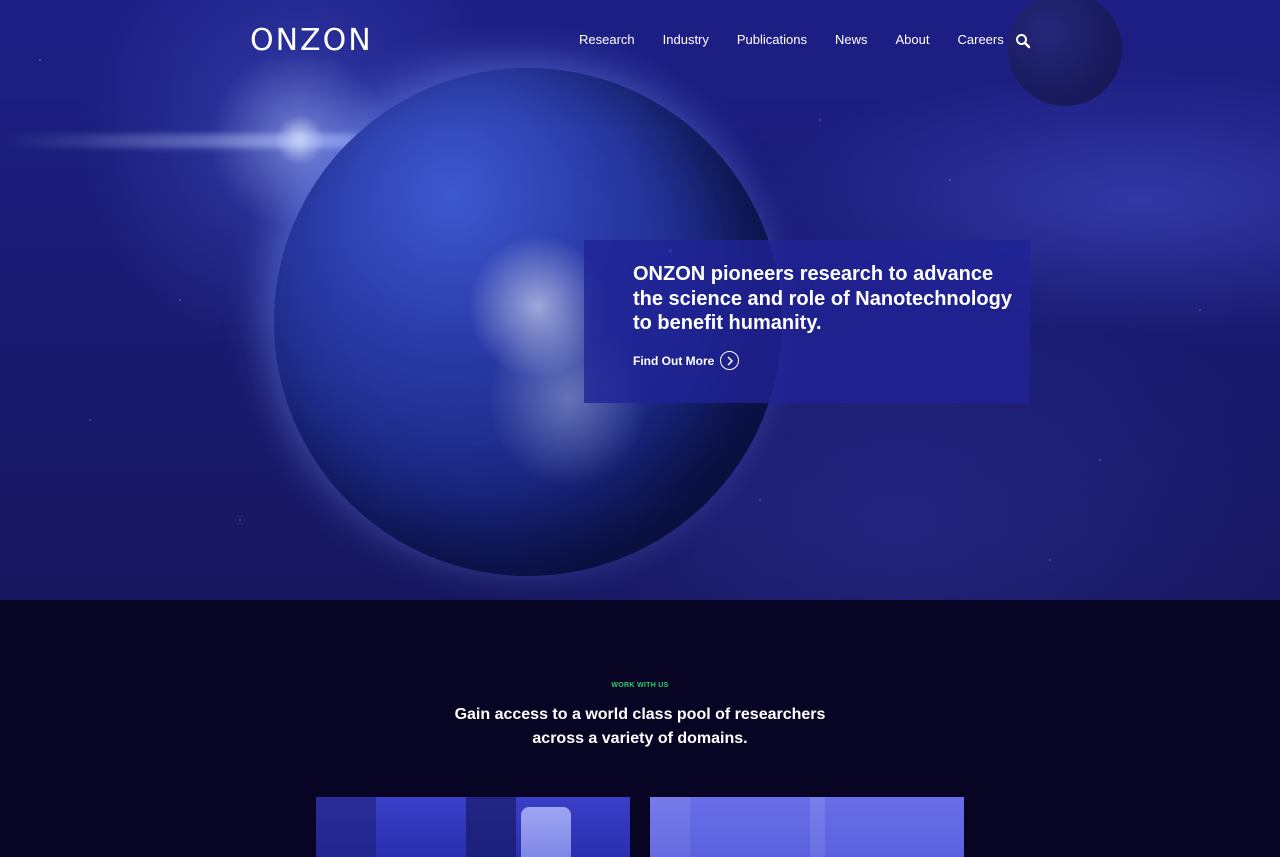 The width and height of the screenshot is (1280, 857). I want to click on nav-item-about: About, so click(913, 40).